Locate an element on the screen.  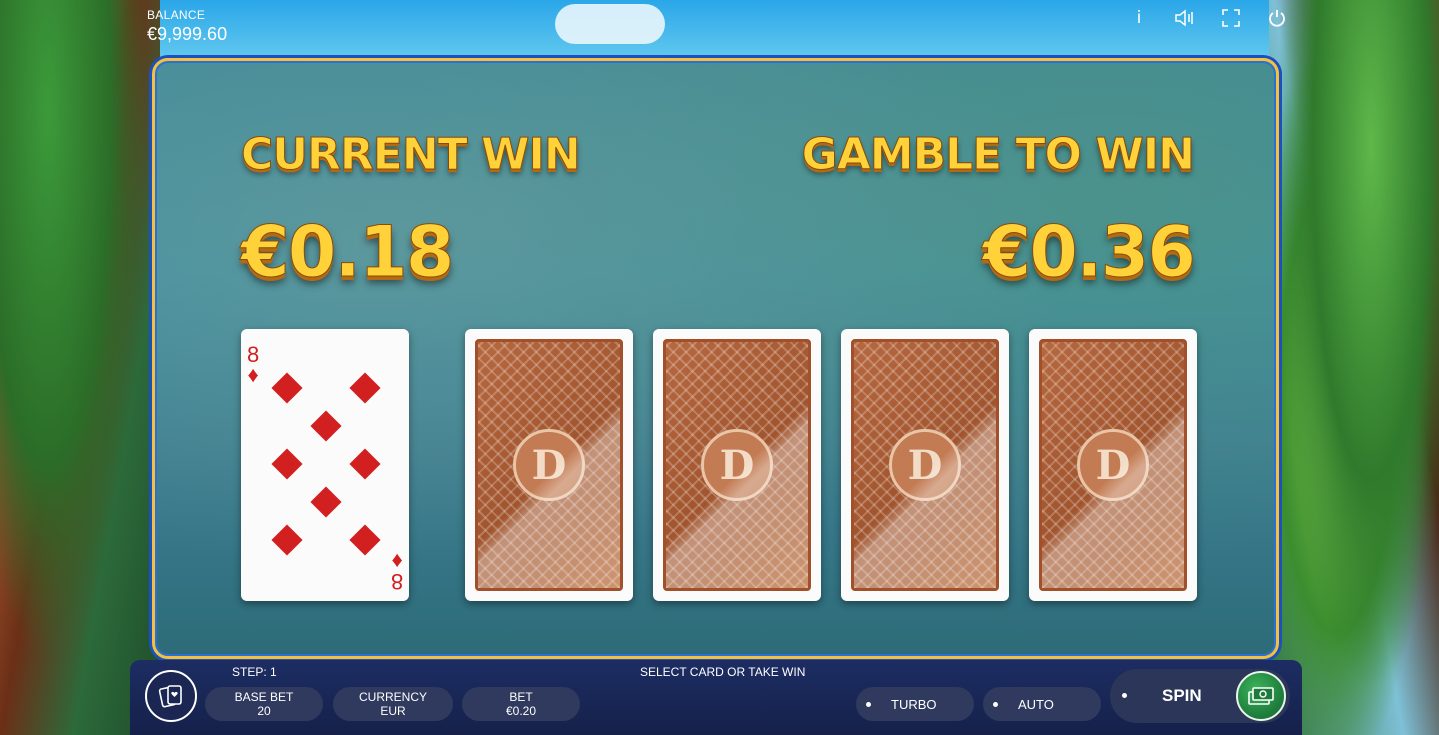
card-rank-top: 8 ♦ is located at coordinates (253, 364).